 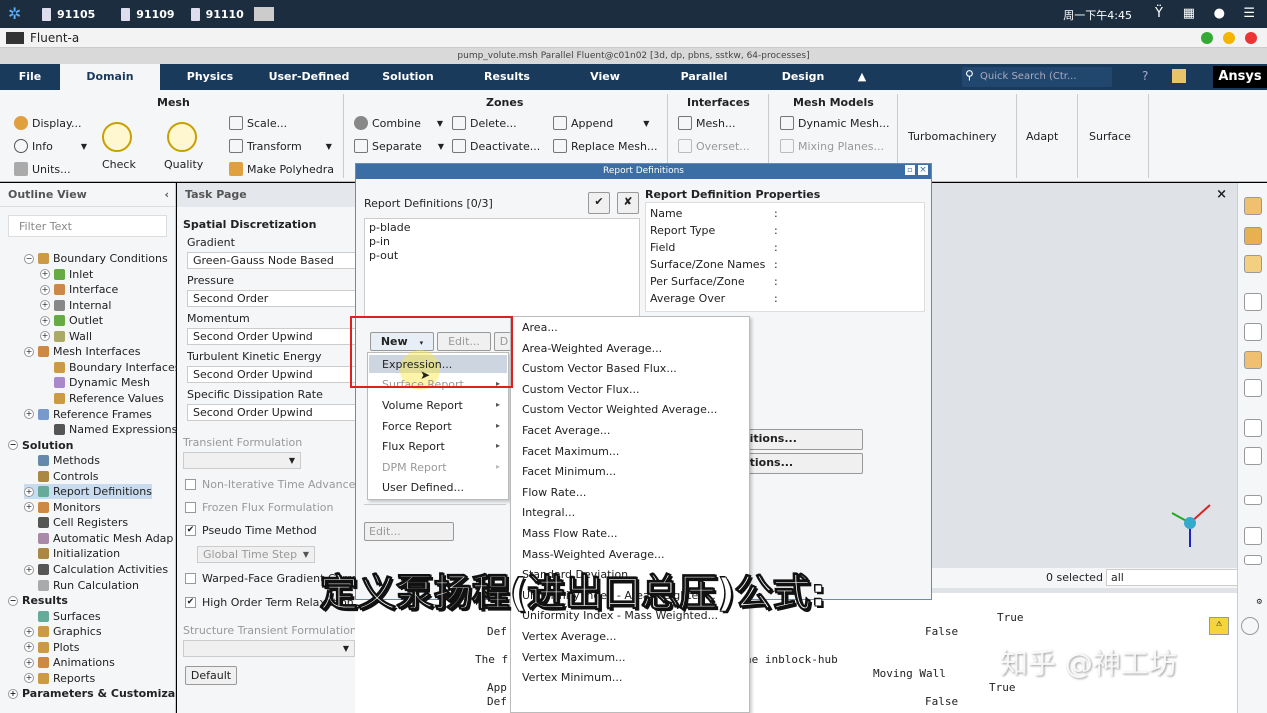 What do you see at coordinates (417, 426) in the screenshot?
I see `menu-item-force-report: Force Report` at bounding box center [417, 426].